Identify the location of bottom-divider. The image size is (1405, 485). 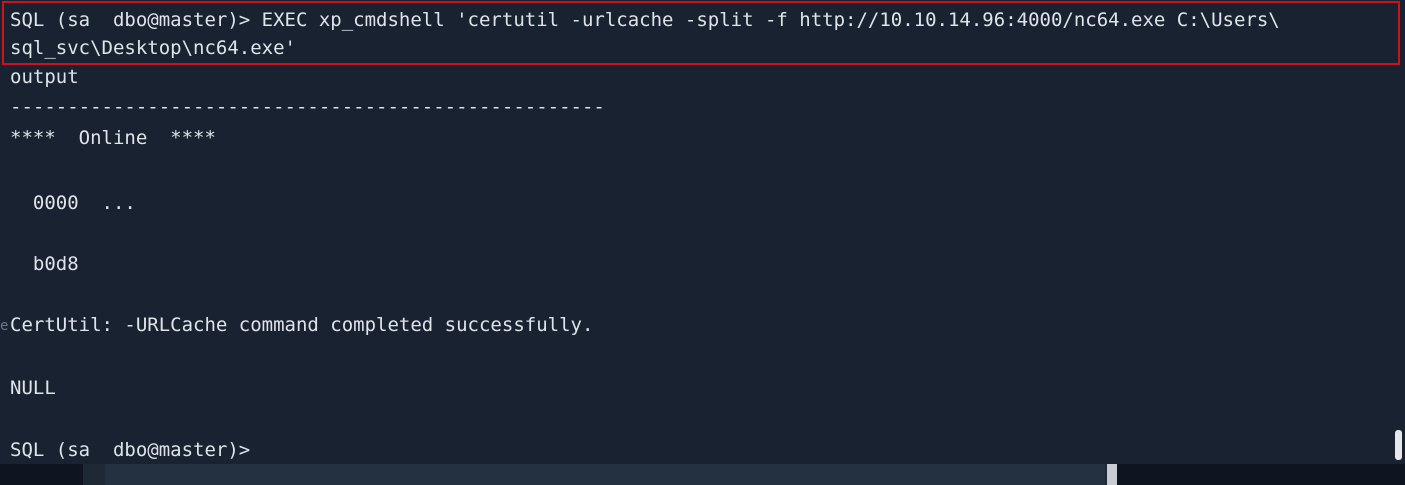
(1112, 474).